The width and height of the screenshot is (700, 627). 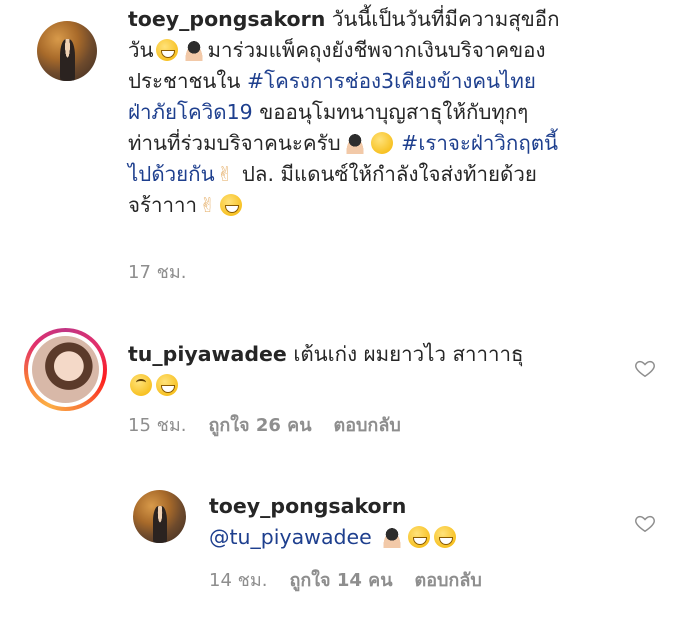 What do you see at coordinates (408, 354) in the screenshot?
I see `comment-line: เต้นเก่ง ผมยาวไว สาาาาธุ` at bounding box center [408, 354].